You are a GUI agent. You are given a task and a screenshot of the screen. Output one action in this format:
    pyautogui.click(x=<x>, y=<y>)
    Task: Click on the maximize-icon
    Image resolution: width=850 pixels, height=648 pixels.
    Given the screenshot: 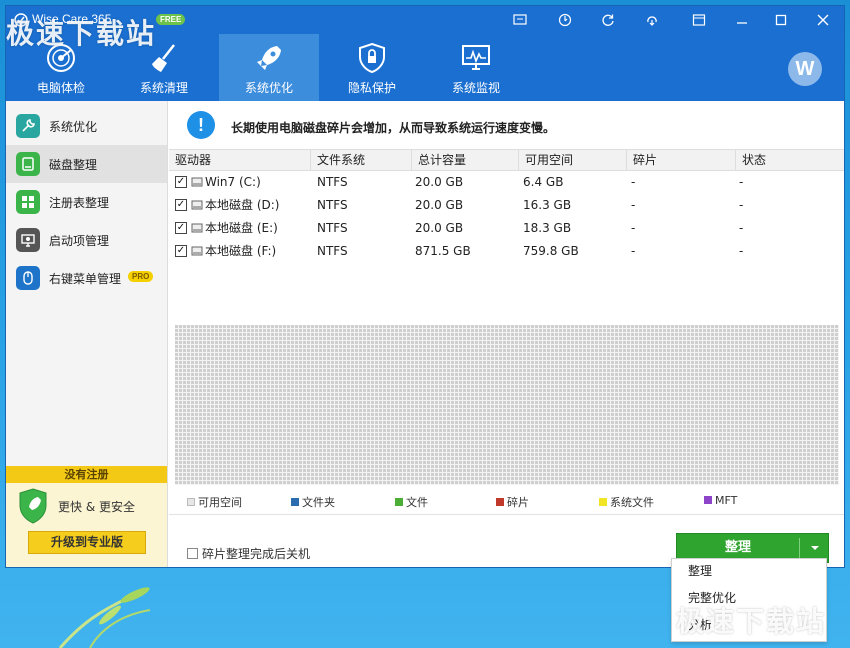 What is the action you would take?
    pyautogui.click(x=781, y=20)
    